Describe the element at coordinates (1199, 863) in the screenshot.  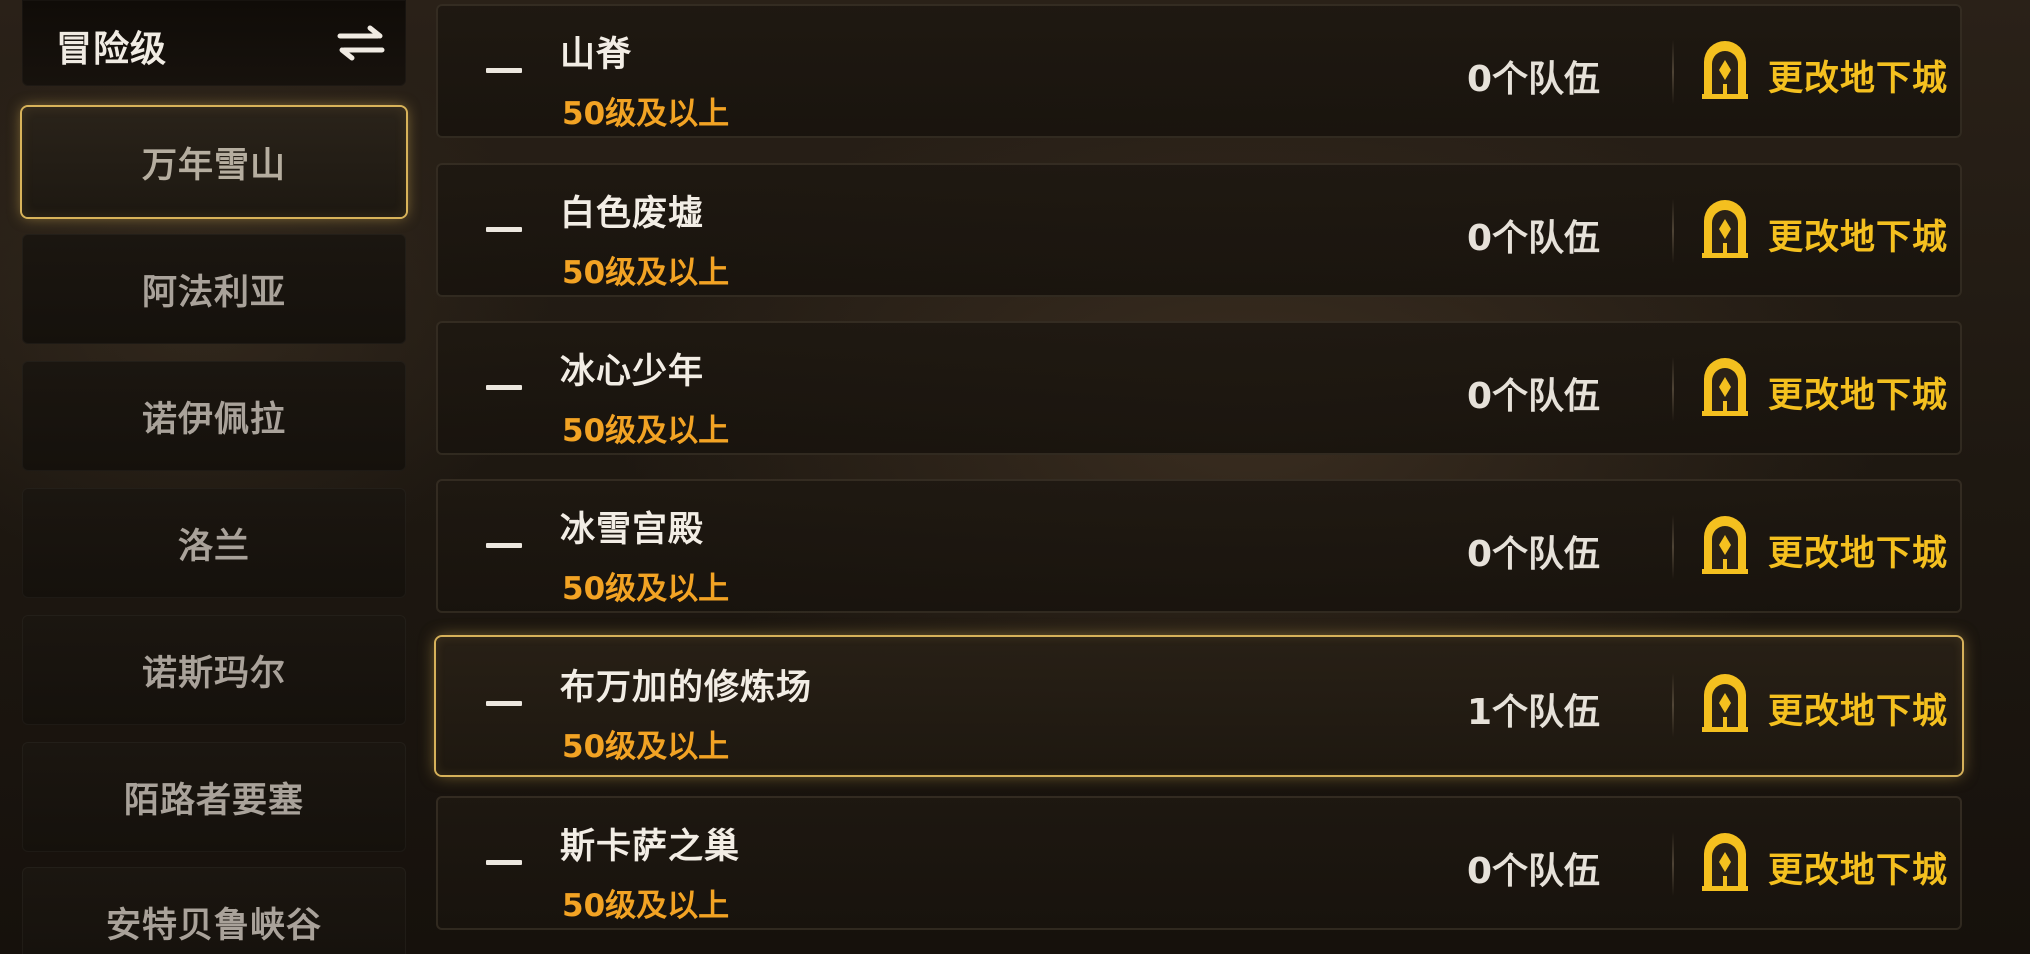
I see `dungeon-row: 斯卡萨之巢 50级及以上 0个队伍 更改地下城` at that location.